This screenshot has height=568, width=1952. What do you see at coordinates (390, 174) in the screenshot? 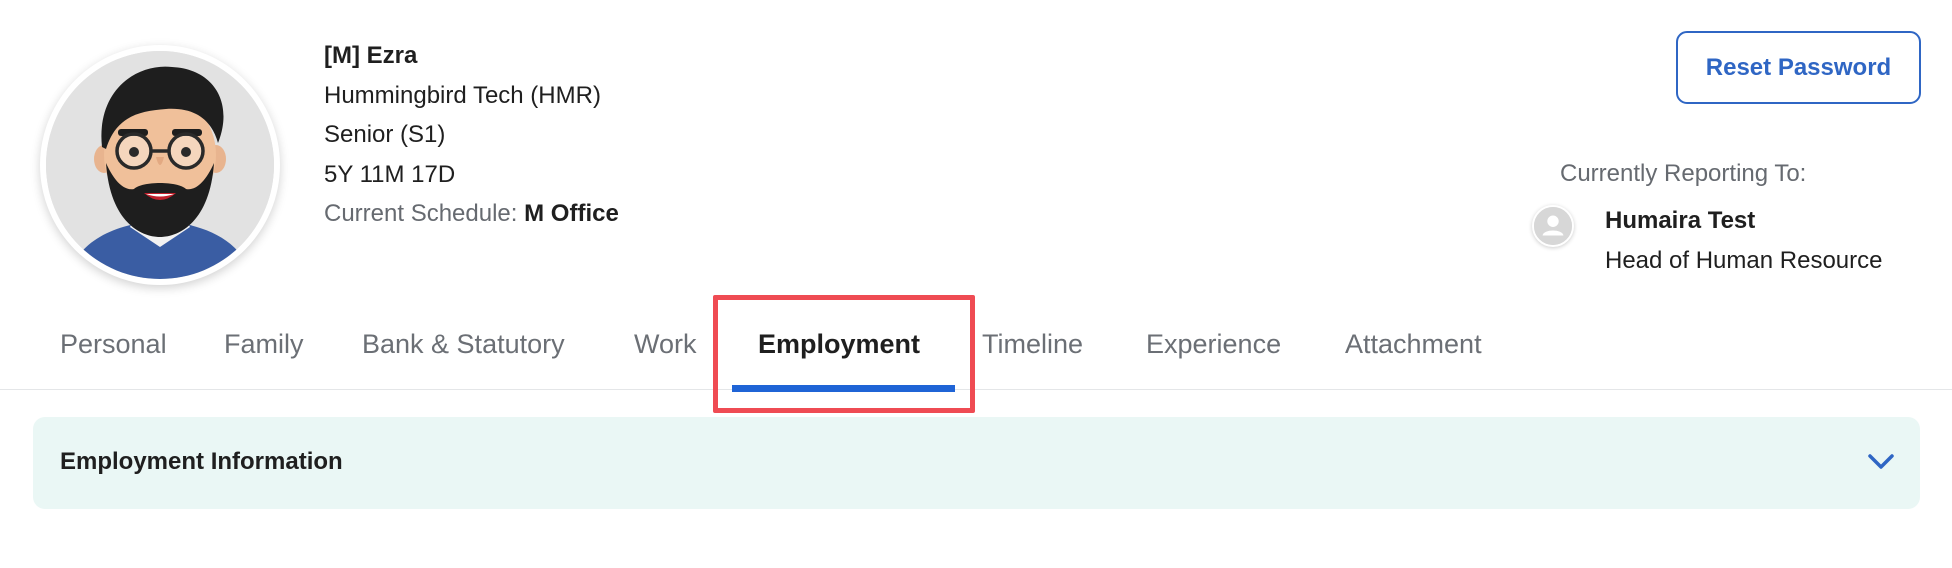
I see `employee-tenure: 5Y 11M 17D` at bounding box center [390, 174].